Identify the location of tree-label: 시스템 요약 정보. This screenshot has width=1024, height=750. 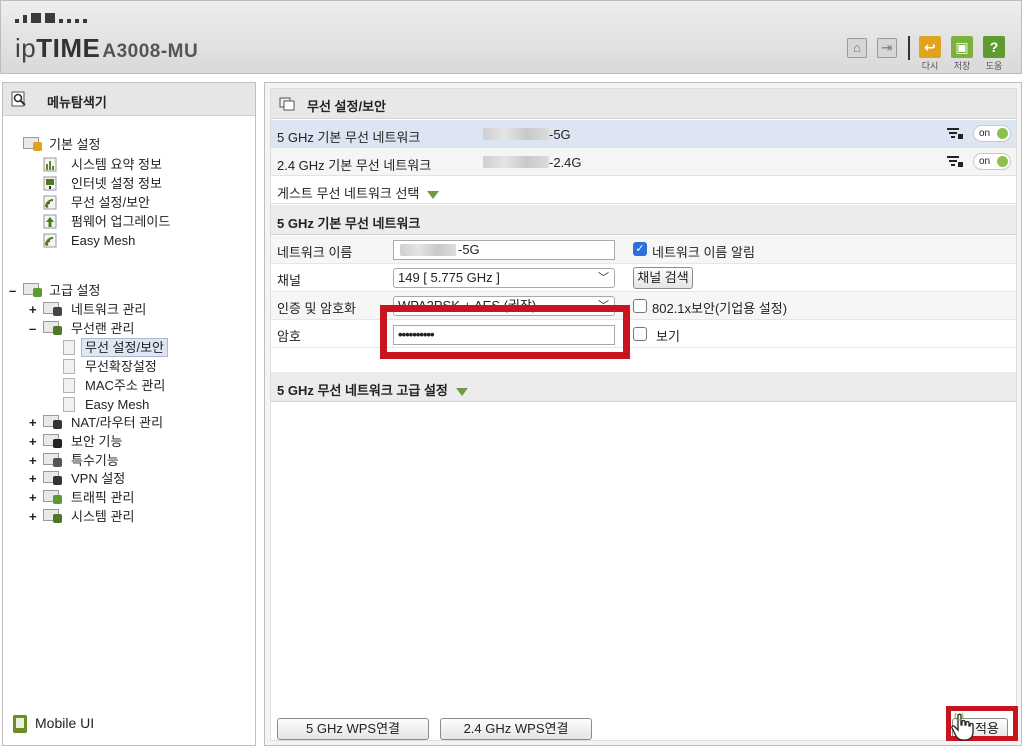
(116, 164).